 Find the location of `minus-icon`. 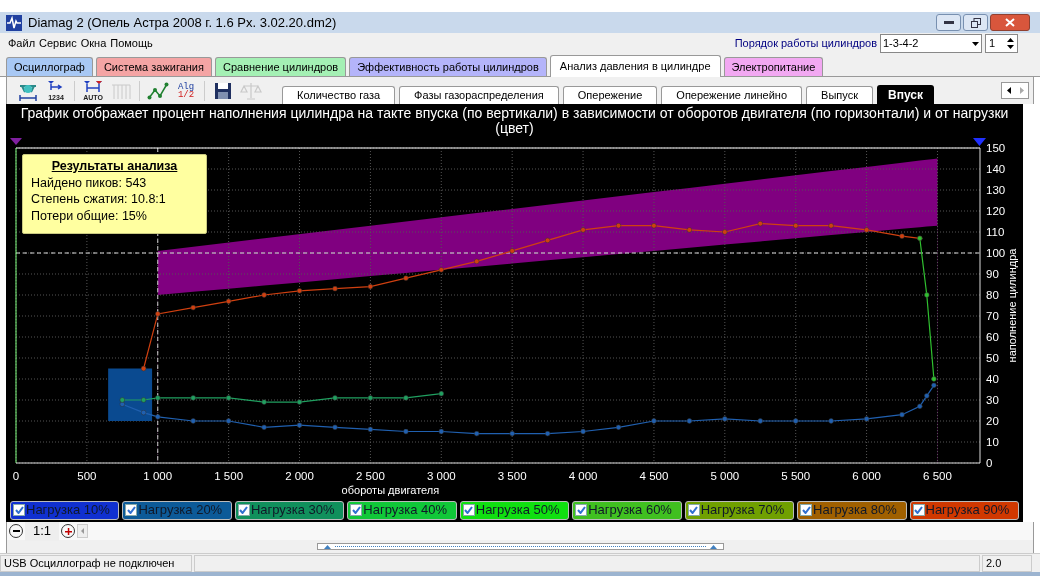

minus-icon is located at coordinates (16, 531).